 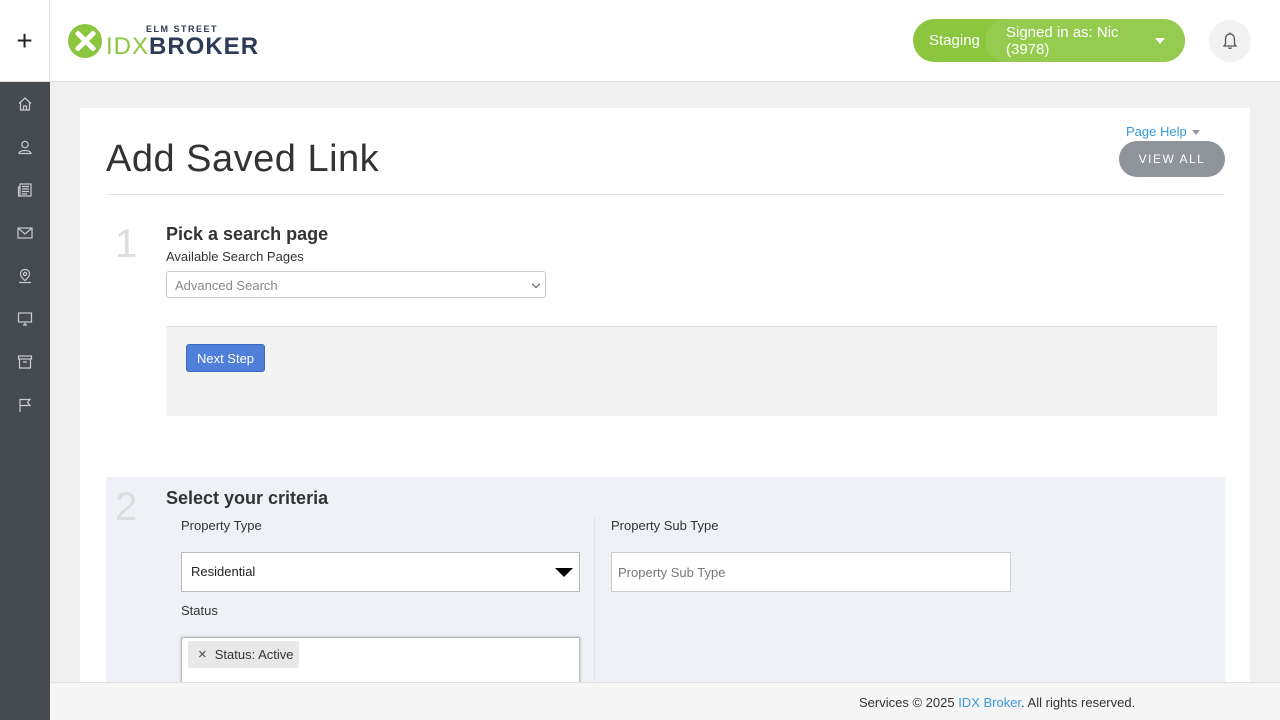 I want to click on user-icon, so click(x=25, y=147).